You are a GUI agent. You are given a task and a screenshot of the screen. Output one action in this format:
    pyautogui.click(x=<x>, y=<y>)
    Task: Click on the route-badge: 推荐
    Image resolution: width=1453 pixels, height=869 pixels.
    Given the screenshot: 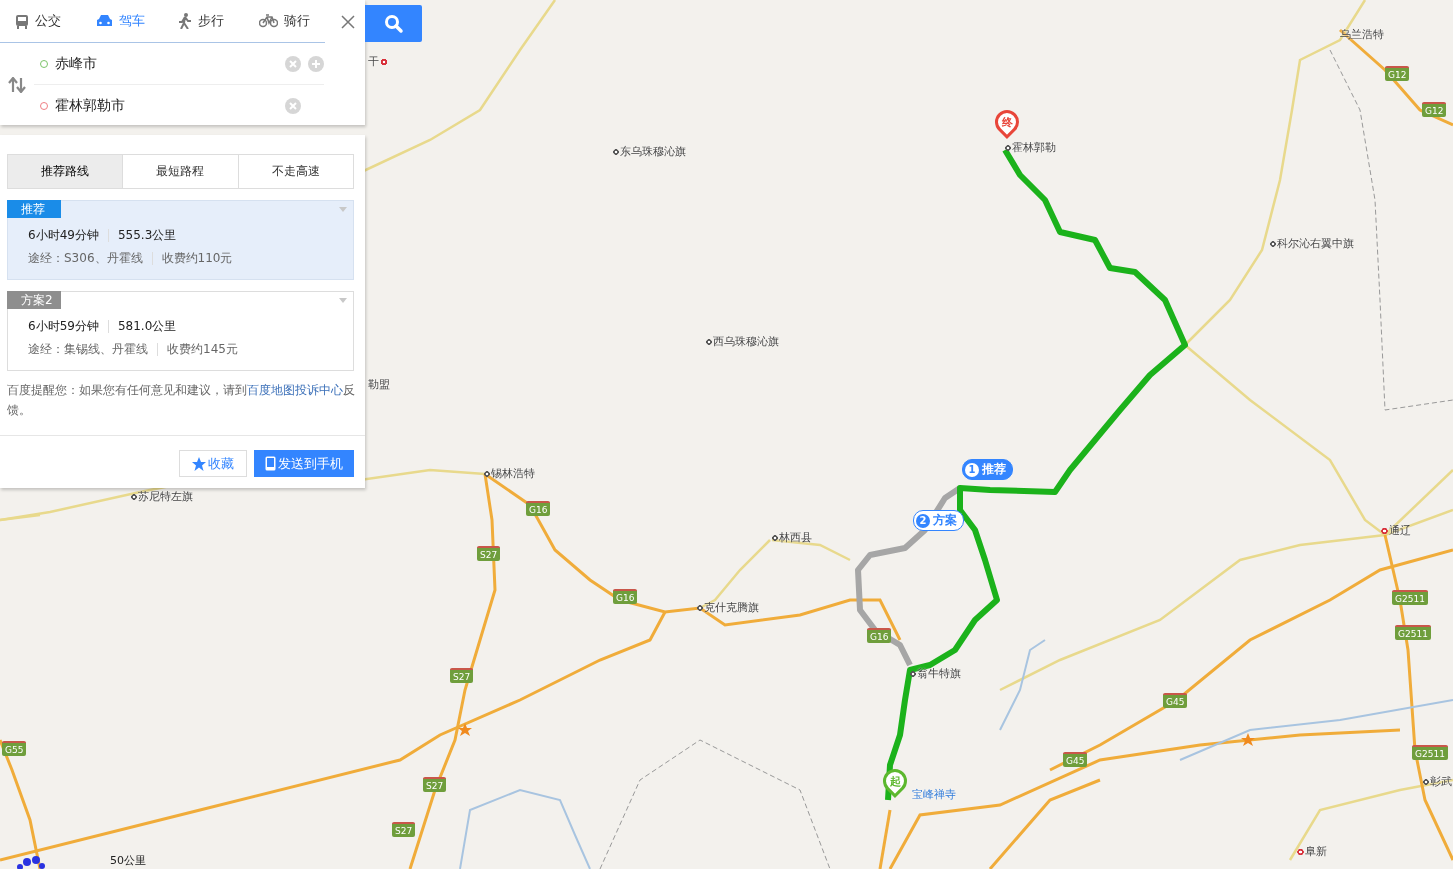 What is the action you would take?
    pyautogui.click(x=34, y=209)
    